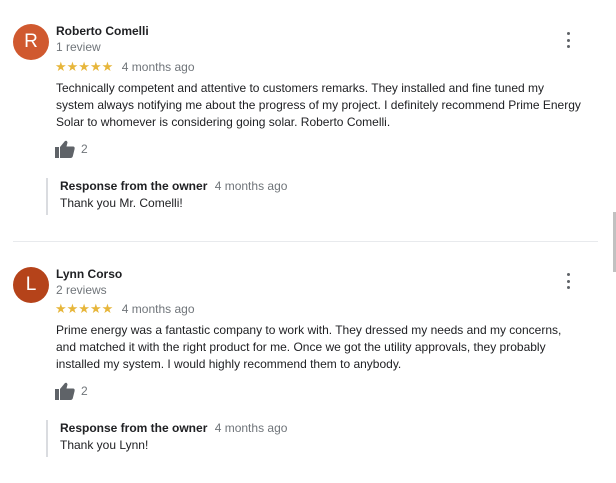 The width and height of the screenshot is (616, 483). What do you see at coordinates (89, 274) in the screenshot?
I see `reviewer-name: Lynn Corso` at bounding box center [89, 274].